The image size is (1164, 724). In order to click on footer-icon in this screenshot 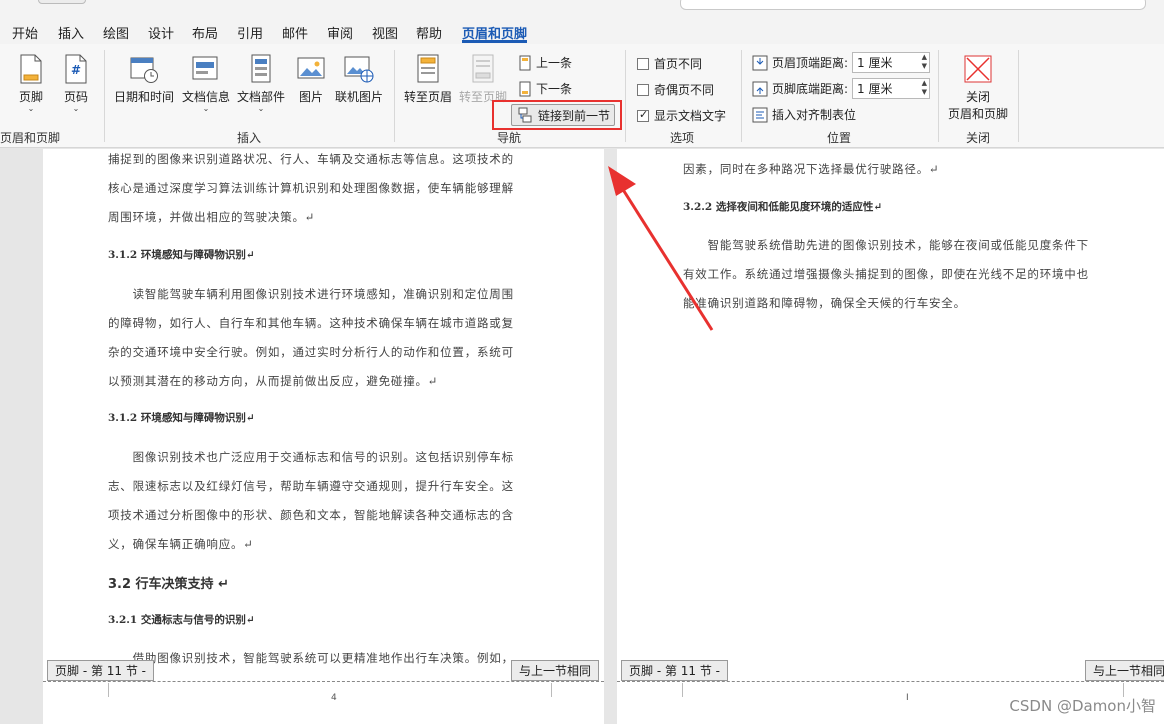, I will do `click(31, 69)`.